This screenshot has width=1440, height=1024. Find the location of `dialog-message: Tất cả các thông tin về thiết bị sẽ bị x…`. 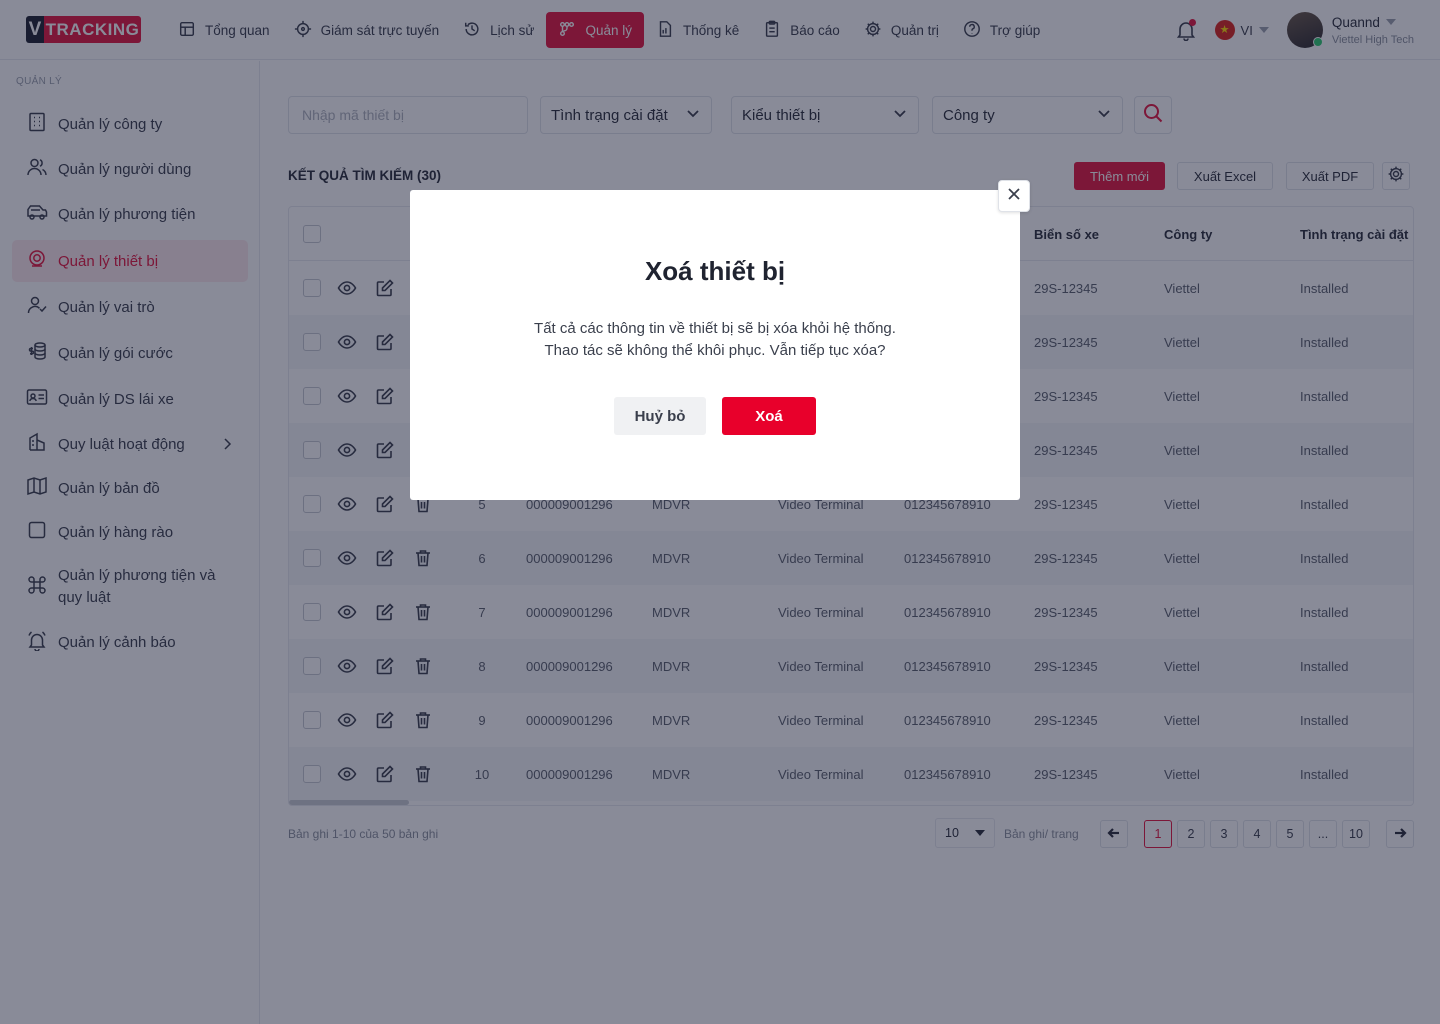

dialog-message: Tất cả các thông tin về thiết bị sẽ bị x… is located at coordinates (715, 340).